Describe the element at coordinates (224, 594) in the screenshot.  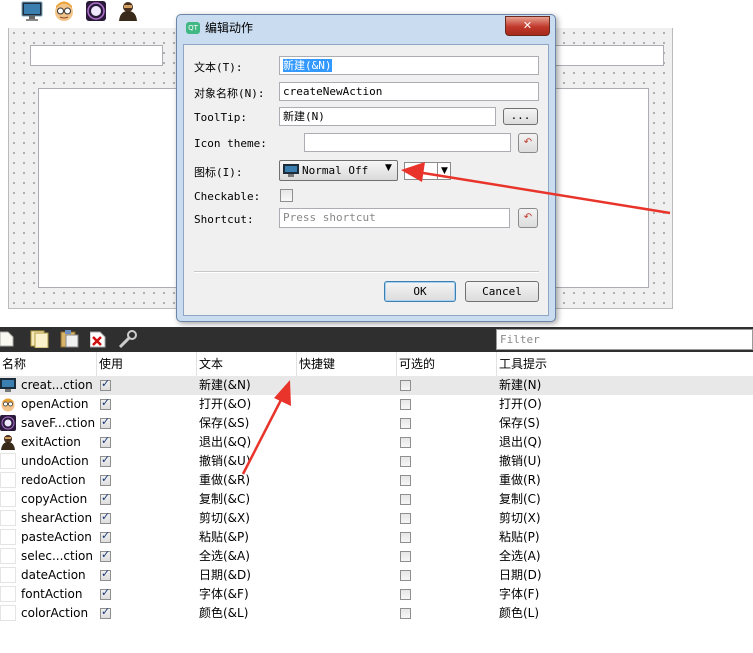
I see `action-text-cell: 字体(&F)` at that location.